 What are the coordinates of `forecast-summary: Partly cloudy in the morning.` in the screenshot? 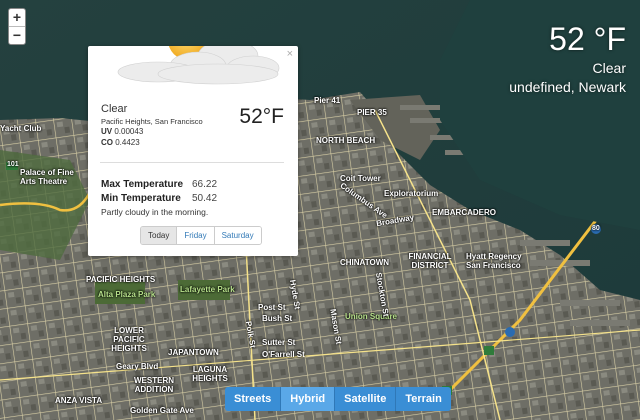 It's located at (155, 212).